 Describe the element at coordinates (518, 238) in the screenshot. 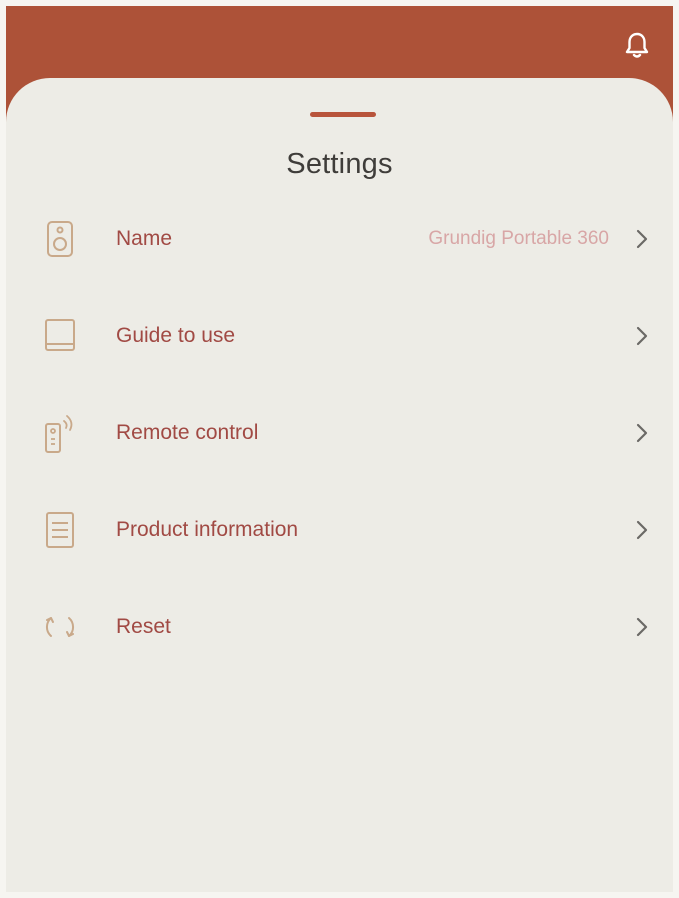

I see `device-name-value: Grundig Portable 360` at that location.